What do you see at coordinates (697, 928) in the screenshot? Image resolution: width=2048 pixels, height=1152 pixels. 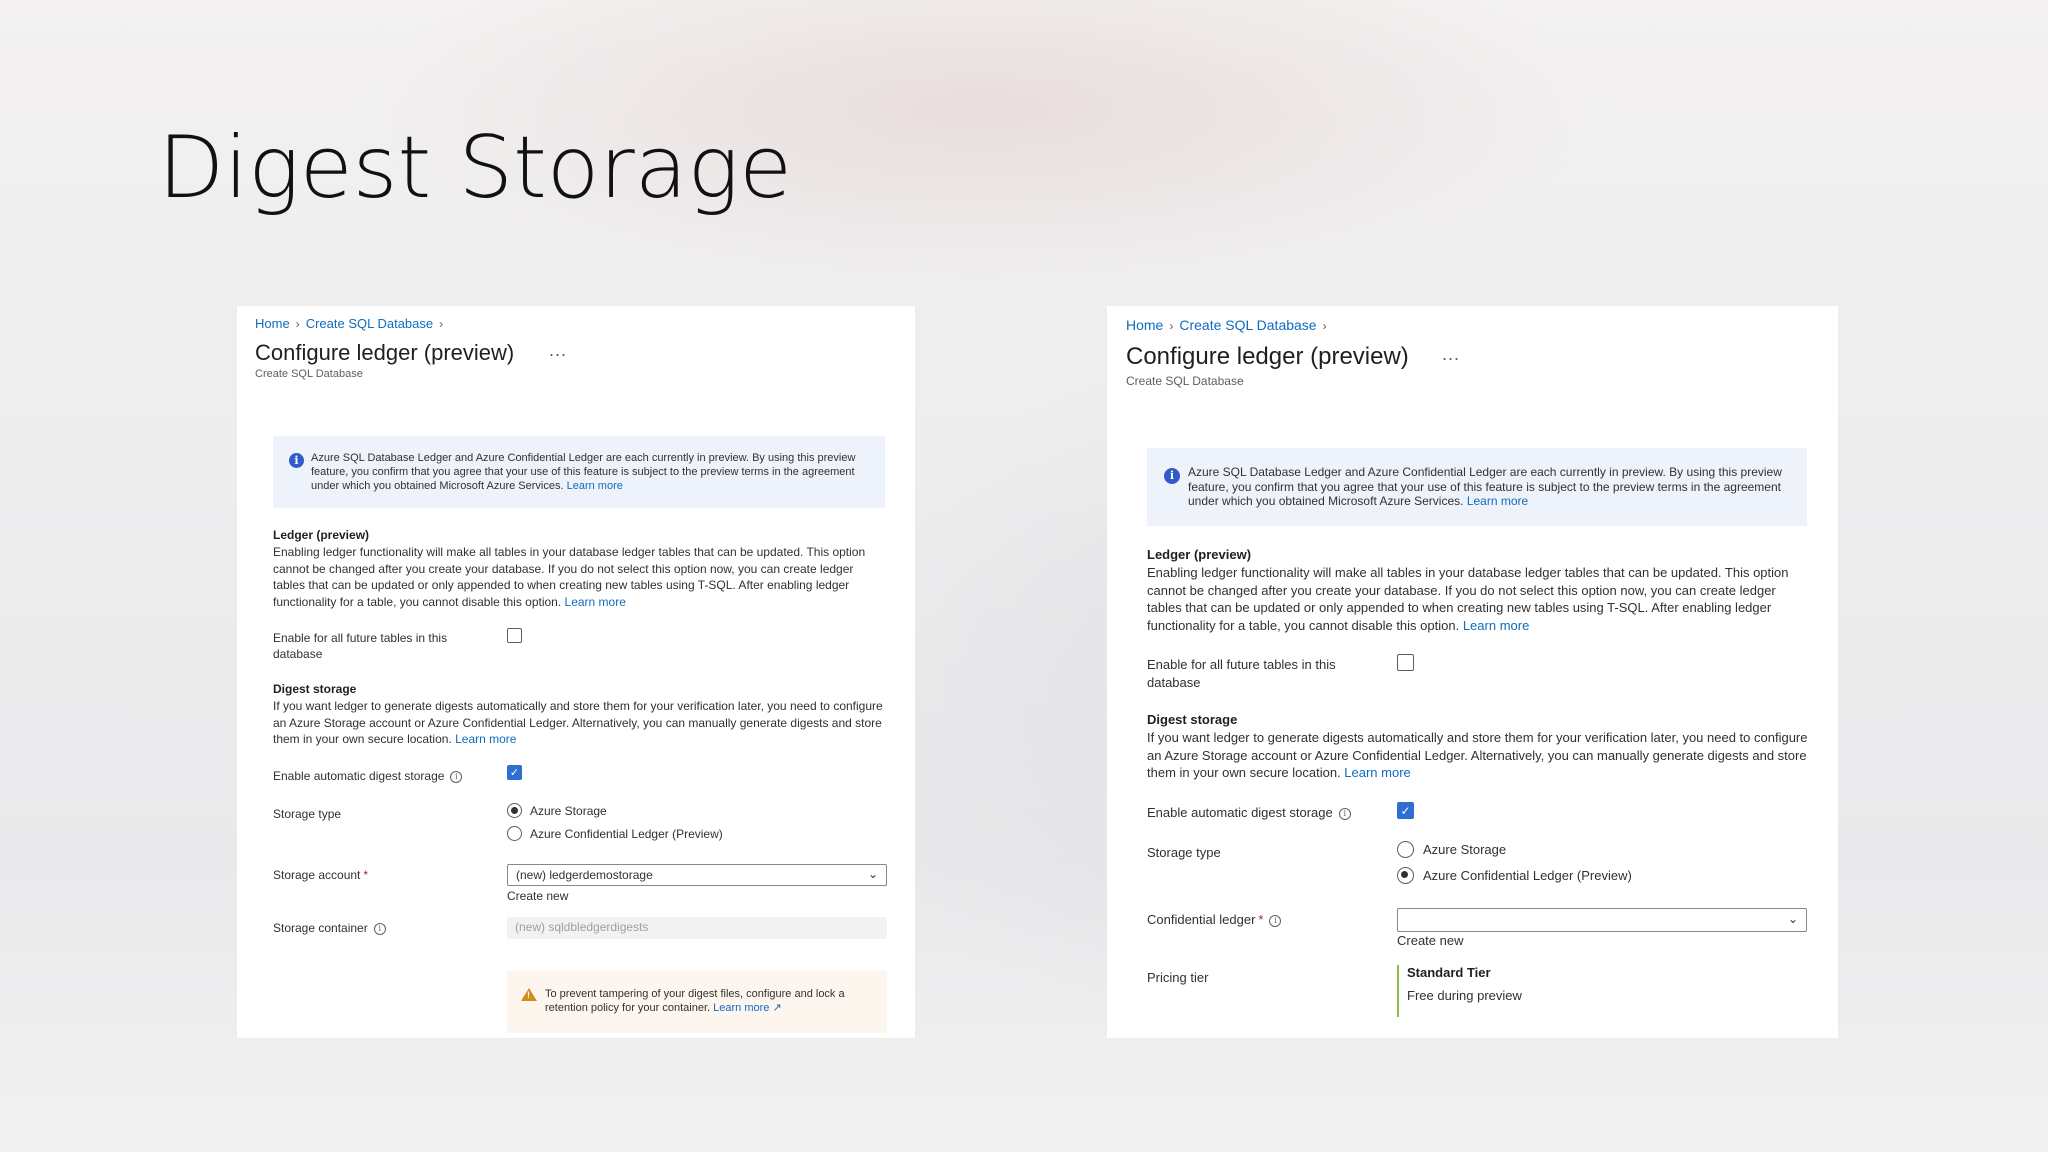 I see `storage-container-input: (new) sqldbledgerdigests` at bounding box center [697, 928].